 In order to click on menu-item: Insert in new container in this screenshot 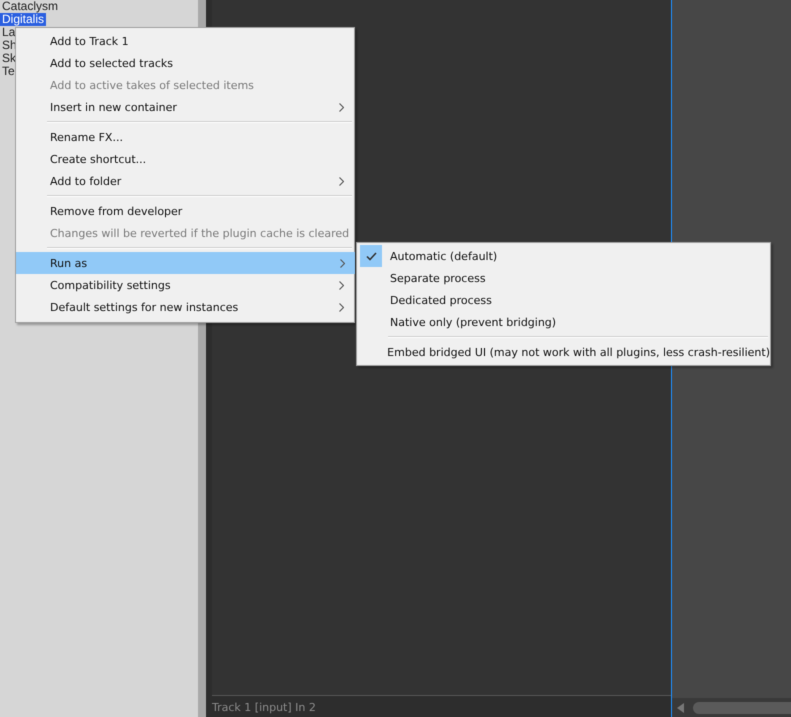, I will do `click(185, 107)`.